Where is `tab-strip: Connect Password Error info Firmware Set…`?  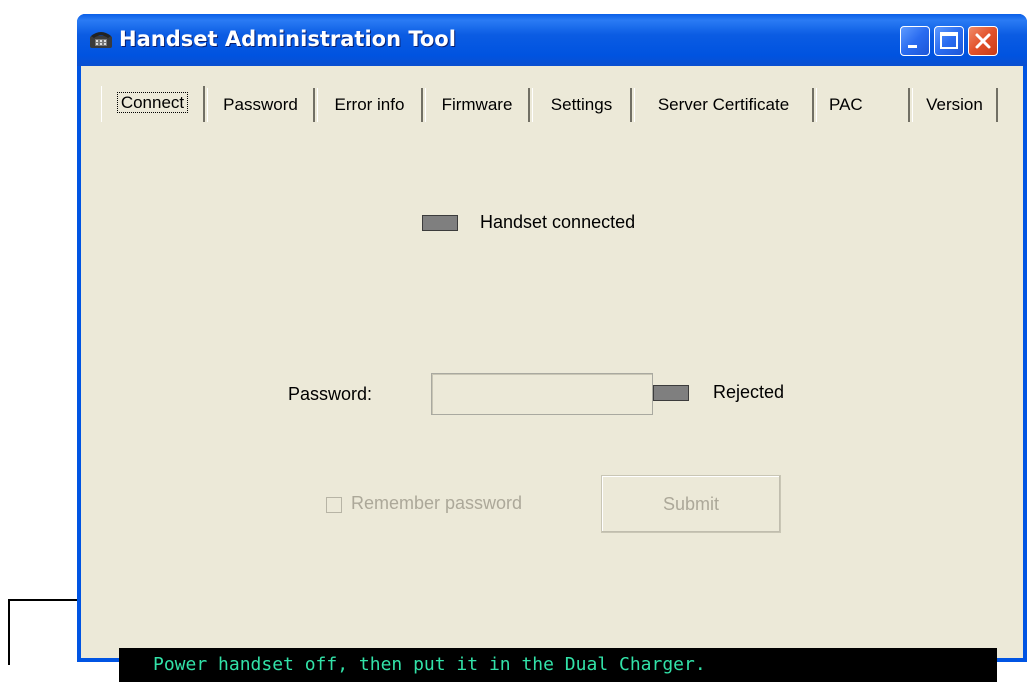
tab-strip: Connect Password Error info Firmware Set… is located at coordinates (553, 104).